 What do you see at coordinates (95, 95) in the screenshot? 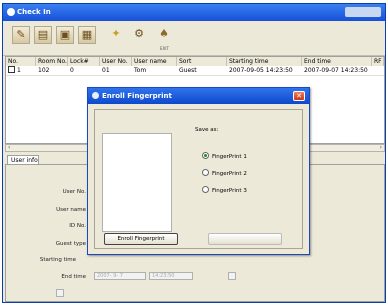
I see `dialog-icon` at bounding box center [95, 95].